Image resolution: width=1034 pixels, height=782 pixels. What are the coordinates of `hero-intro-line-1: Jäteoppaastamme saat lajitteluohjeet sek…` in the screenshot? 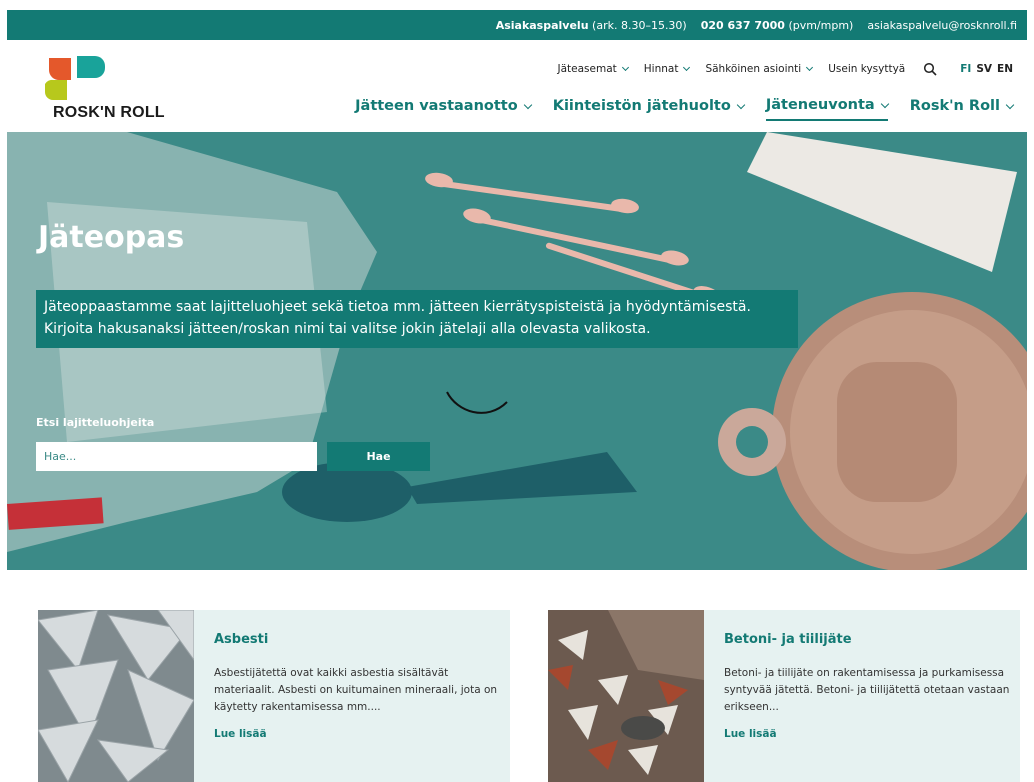 It's located at (397, 307).